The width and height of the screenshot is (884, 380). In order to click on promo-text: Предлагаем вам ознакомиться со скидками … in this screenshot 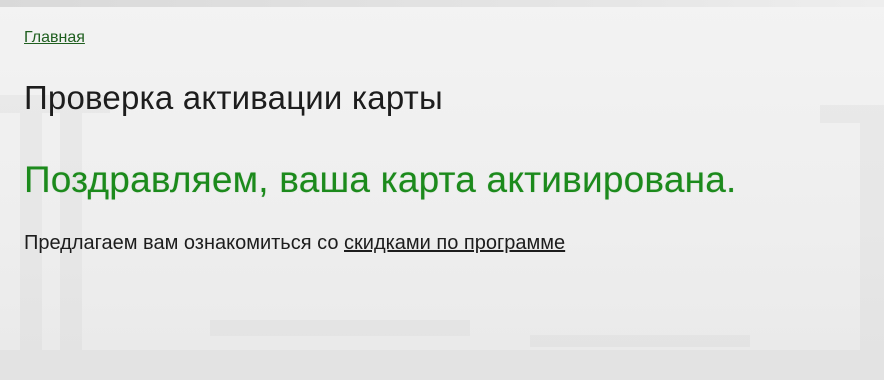, I will do `click(444, 243)`.